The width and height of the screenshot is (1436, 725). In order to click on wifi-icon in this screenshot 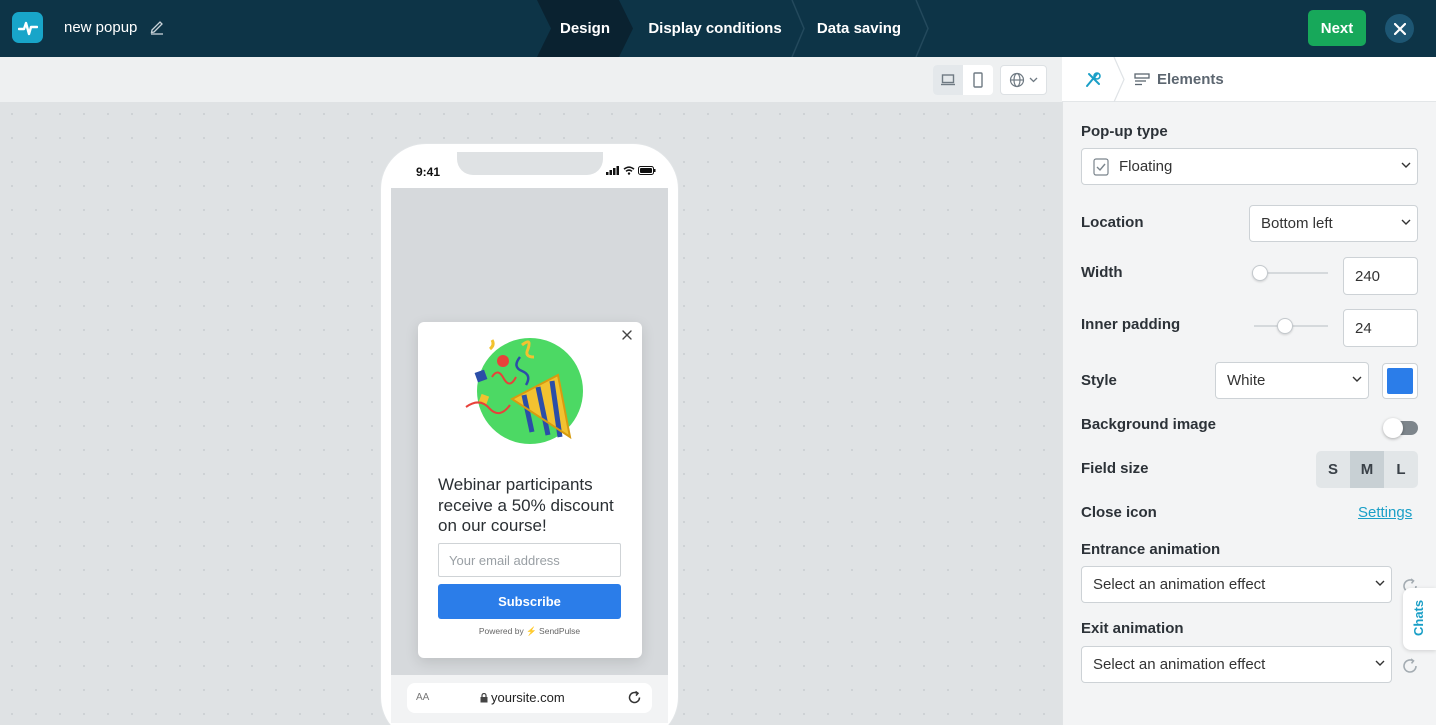, I will do `click(629, 170)`.